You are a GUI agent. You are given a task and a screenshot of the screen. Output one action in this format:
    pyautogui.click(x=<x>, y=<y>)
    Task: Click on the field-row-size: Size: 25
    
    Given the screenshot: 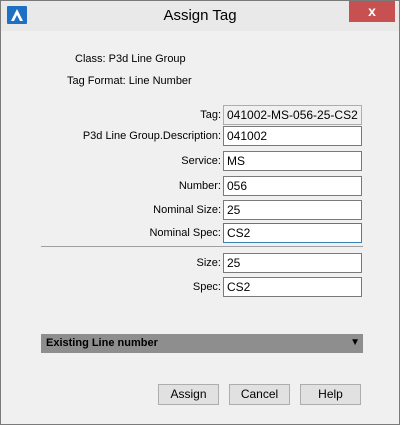 What is the action you would take?
    pyautogui.click(x=200, y=263)
    